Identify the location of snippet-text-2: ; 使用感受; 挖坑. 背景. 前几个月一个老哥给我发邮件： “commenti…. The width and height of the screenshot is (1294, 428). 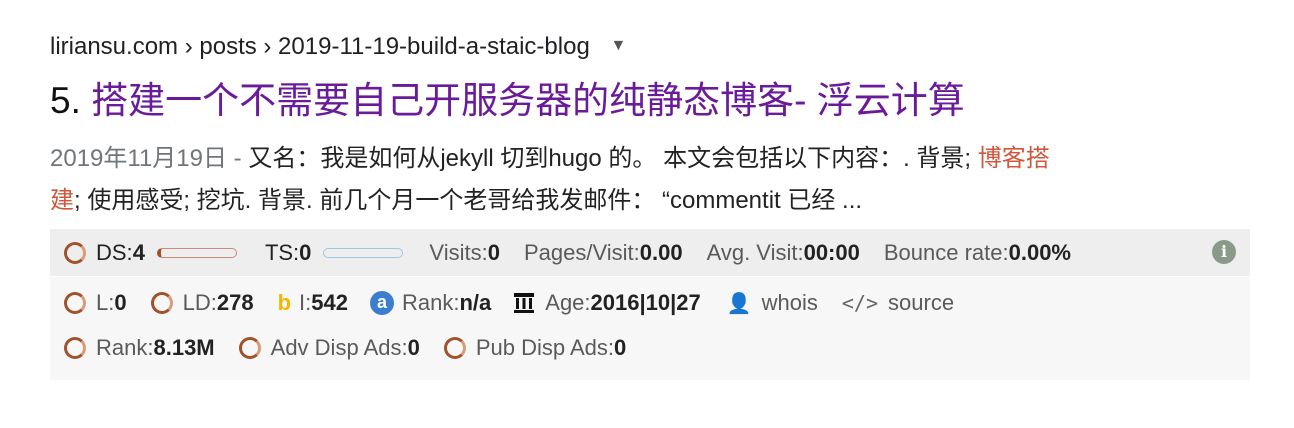
(468, 200).